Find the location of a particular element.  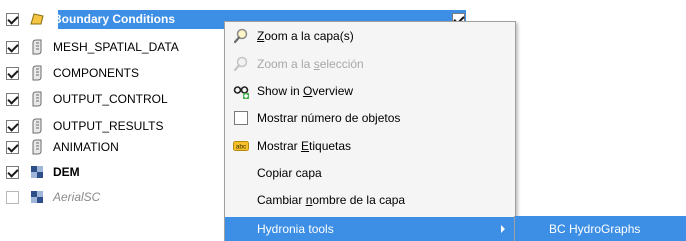

layer-label: MESH_SPATIAL_DATA is located at coordinates (116, 47).